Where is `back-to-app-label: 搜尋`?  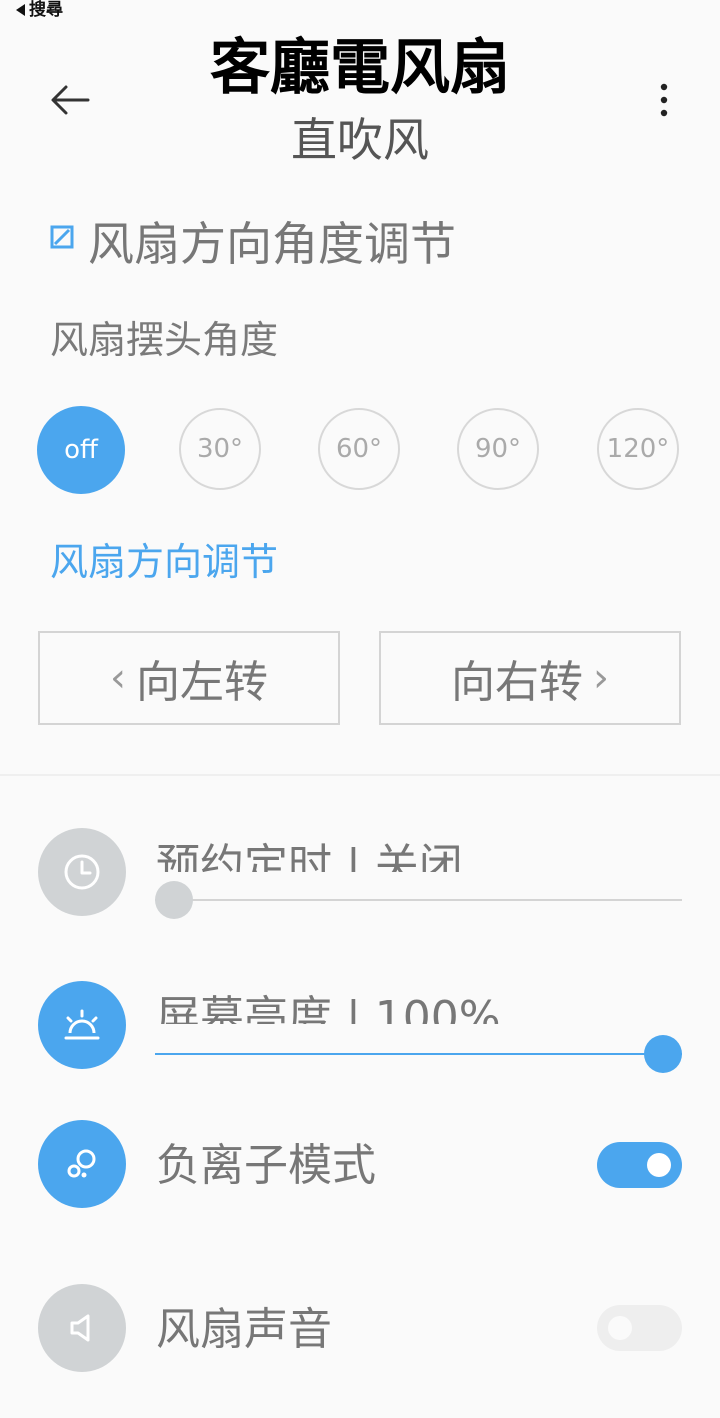 back-to-app-label: 搜尋 is located at coordinates (46, 10).